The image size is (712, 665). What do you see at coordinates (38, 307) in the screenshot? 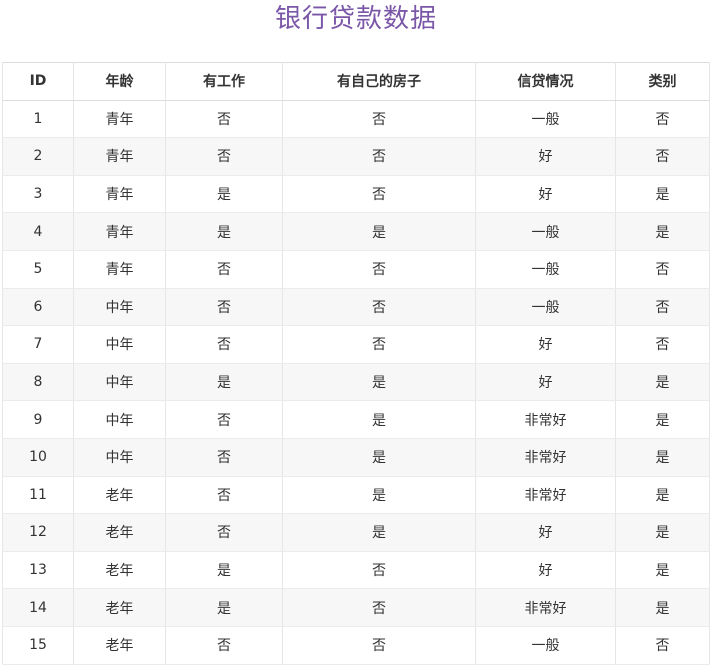
I see `cell-id: 6` at bounding box center [38, 307].